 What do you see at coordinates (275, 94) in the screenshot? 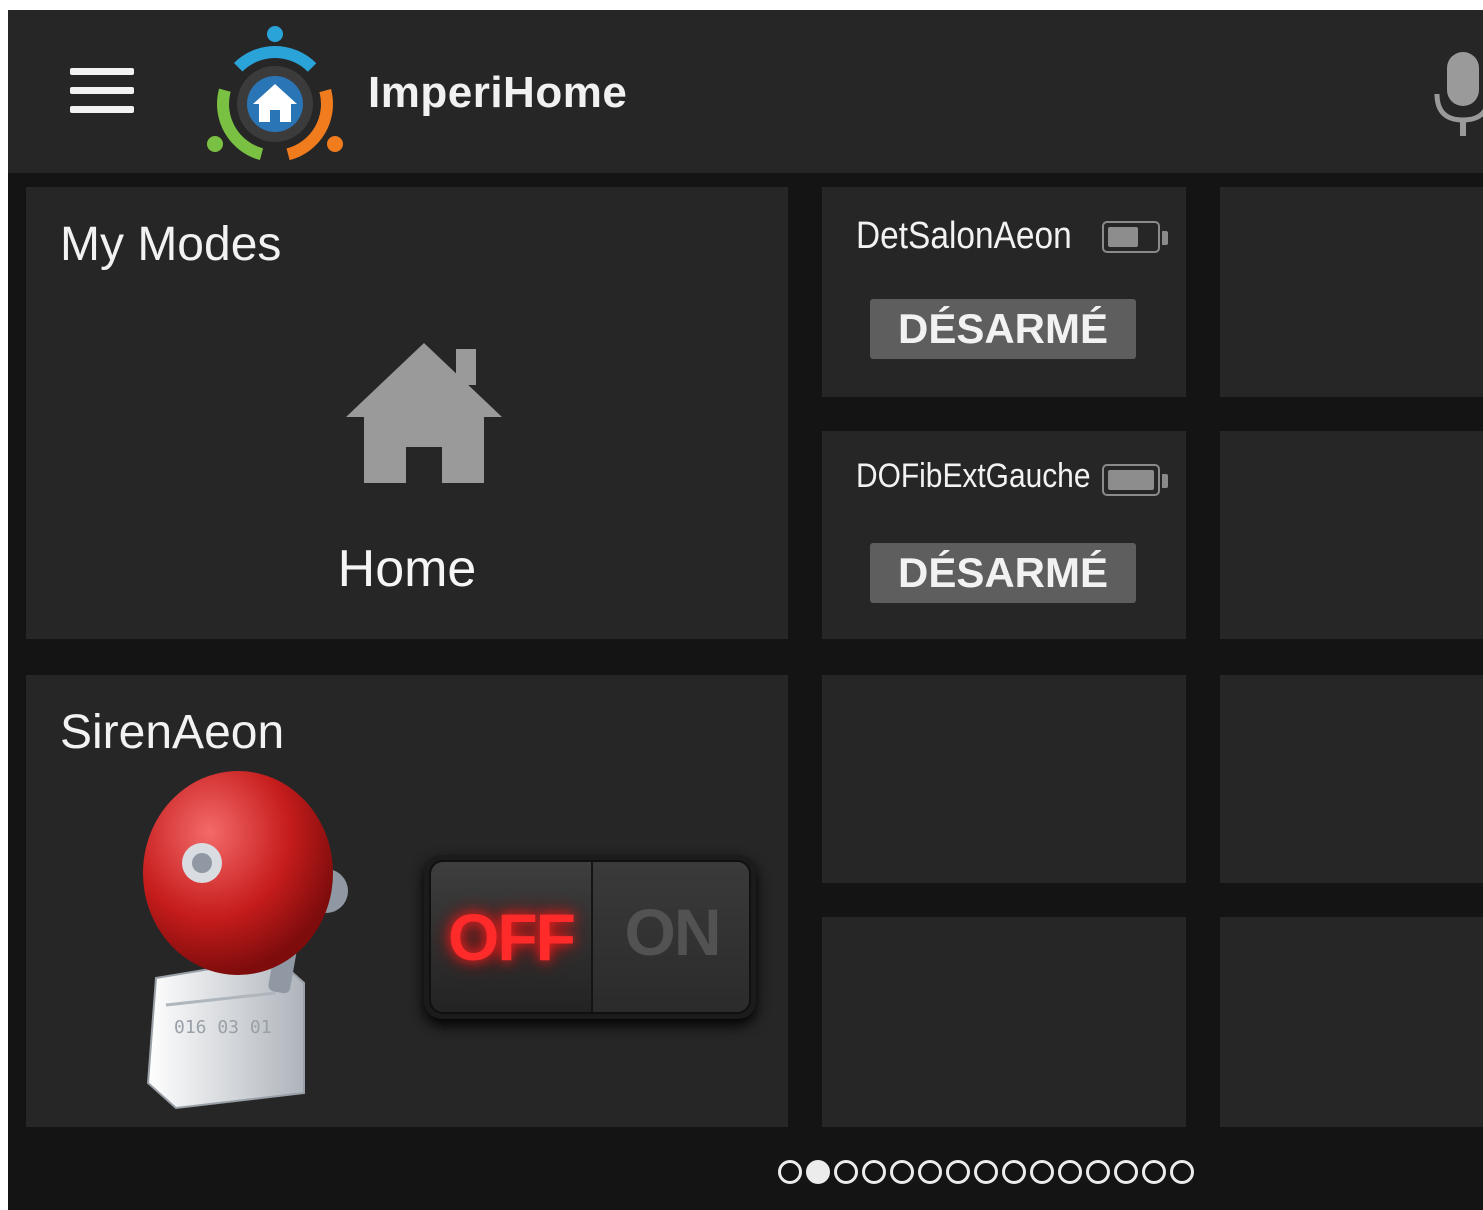
I see `imperihome-logo-icon` at bounding box center [275, 94].